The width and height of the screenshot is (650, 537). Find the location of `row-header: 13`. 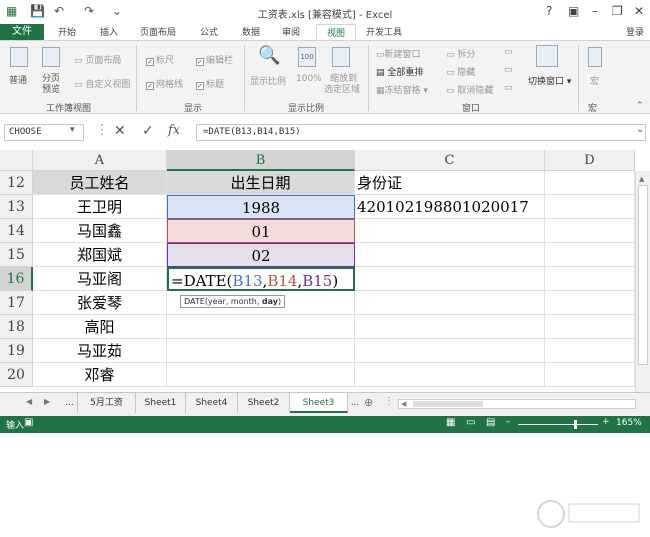

row-header: 13 is located at coordinates (16, 207).